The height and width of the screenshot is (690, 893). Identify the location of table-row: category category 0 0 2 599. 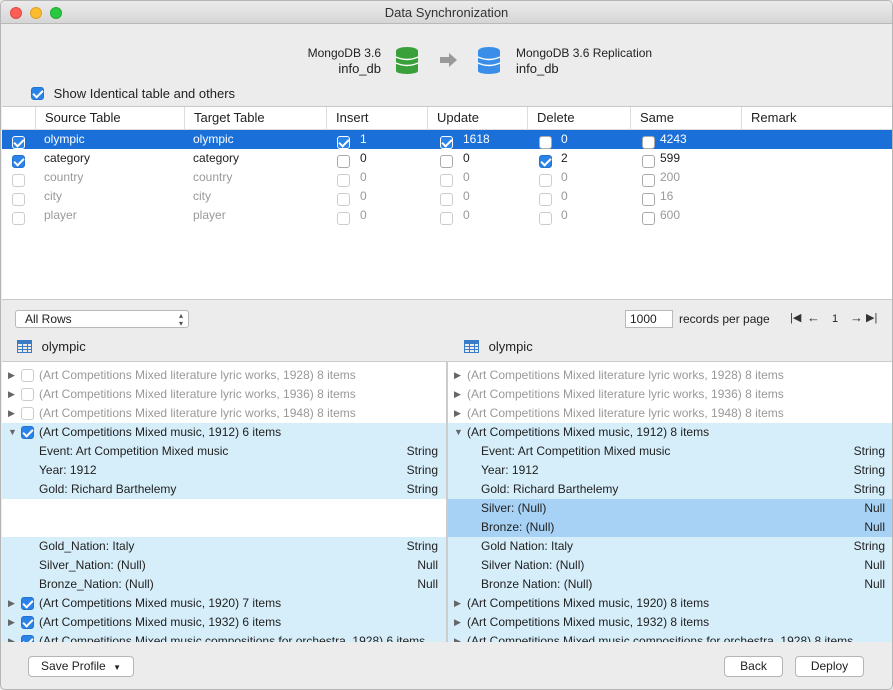
(447, 159).